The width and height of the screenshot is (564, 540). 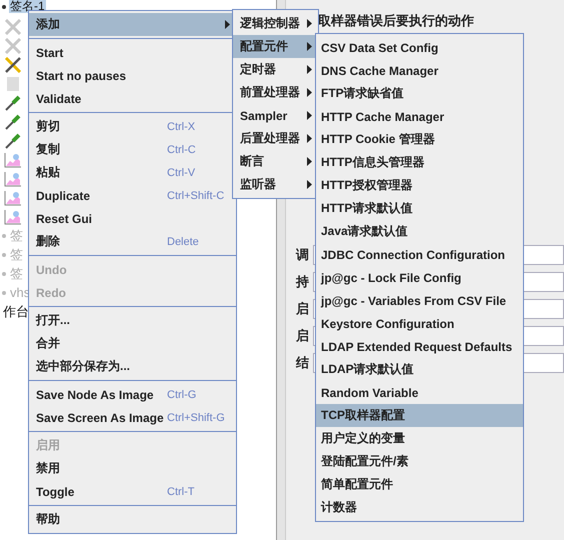 What do you see at coordinates (275, 138) in the screenshot?
I see `menu-item: 后置处理器` at bounding box center [275, 138].